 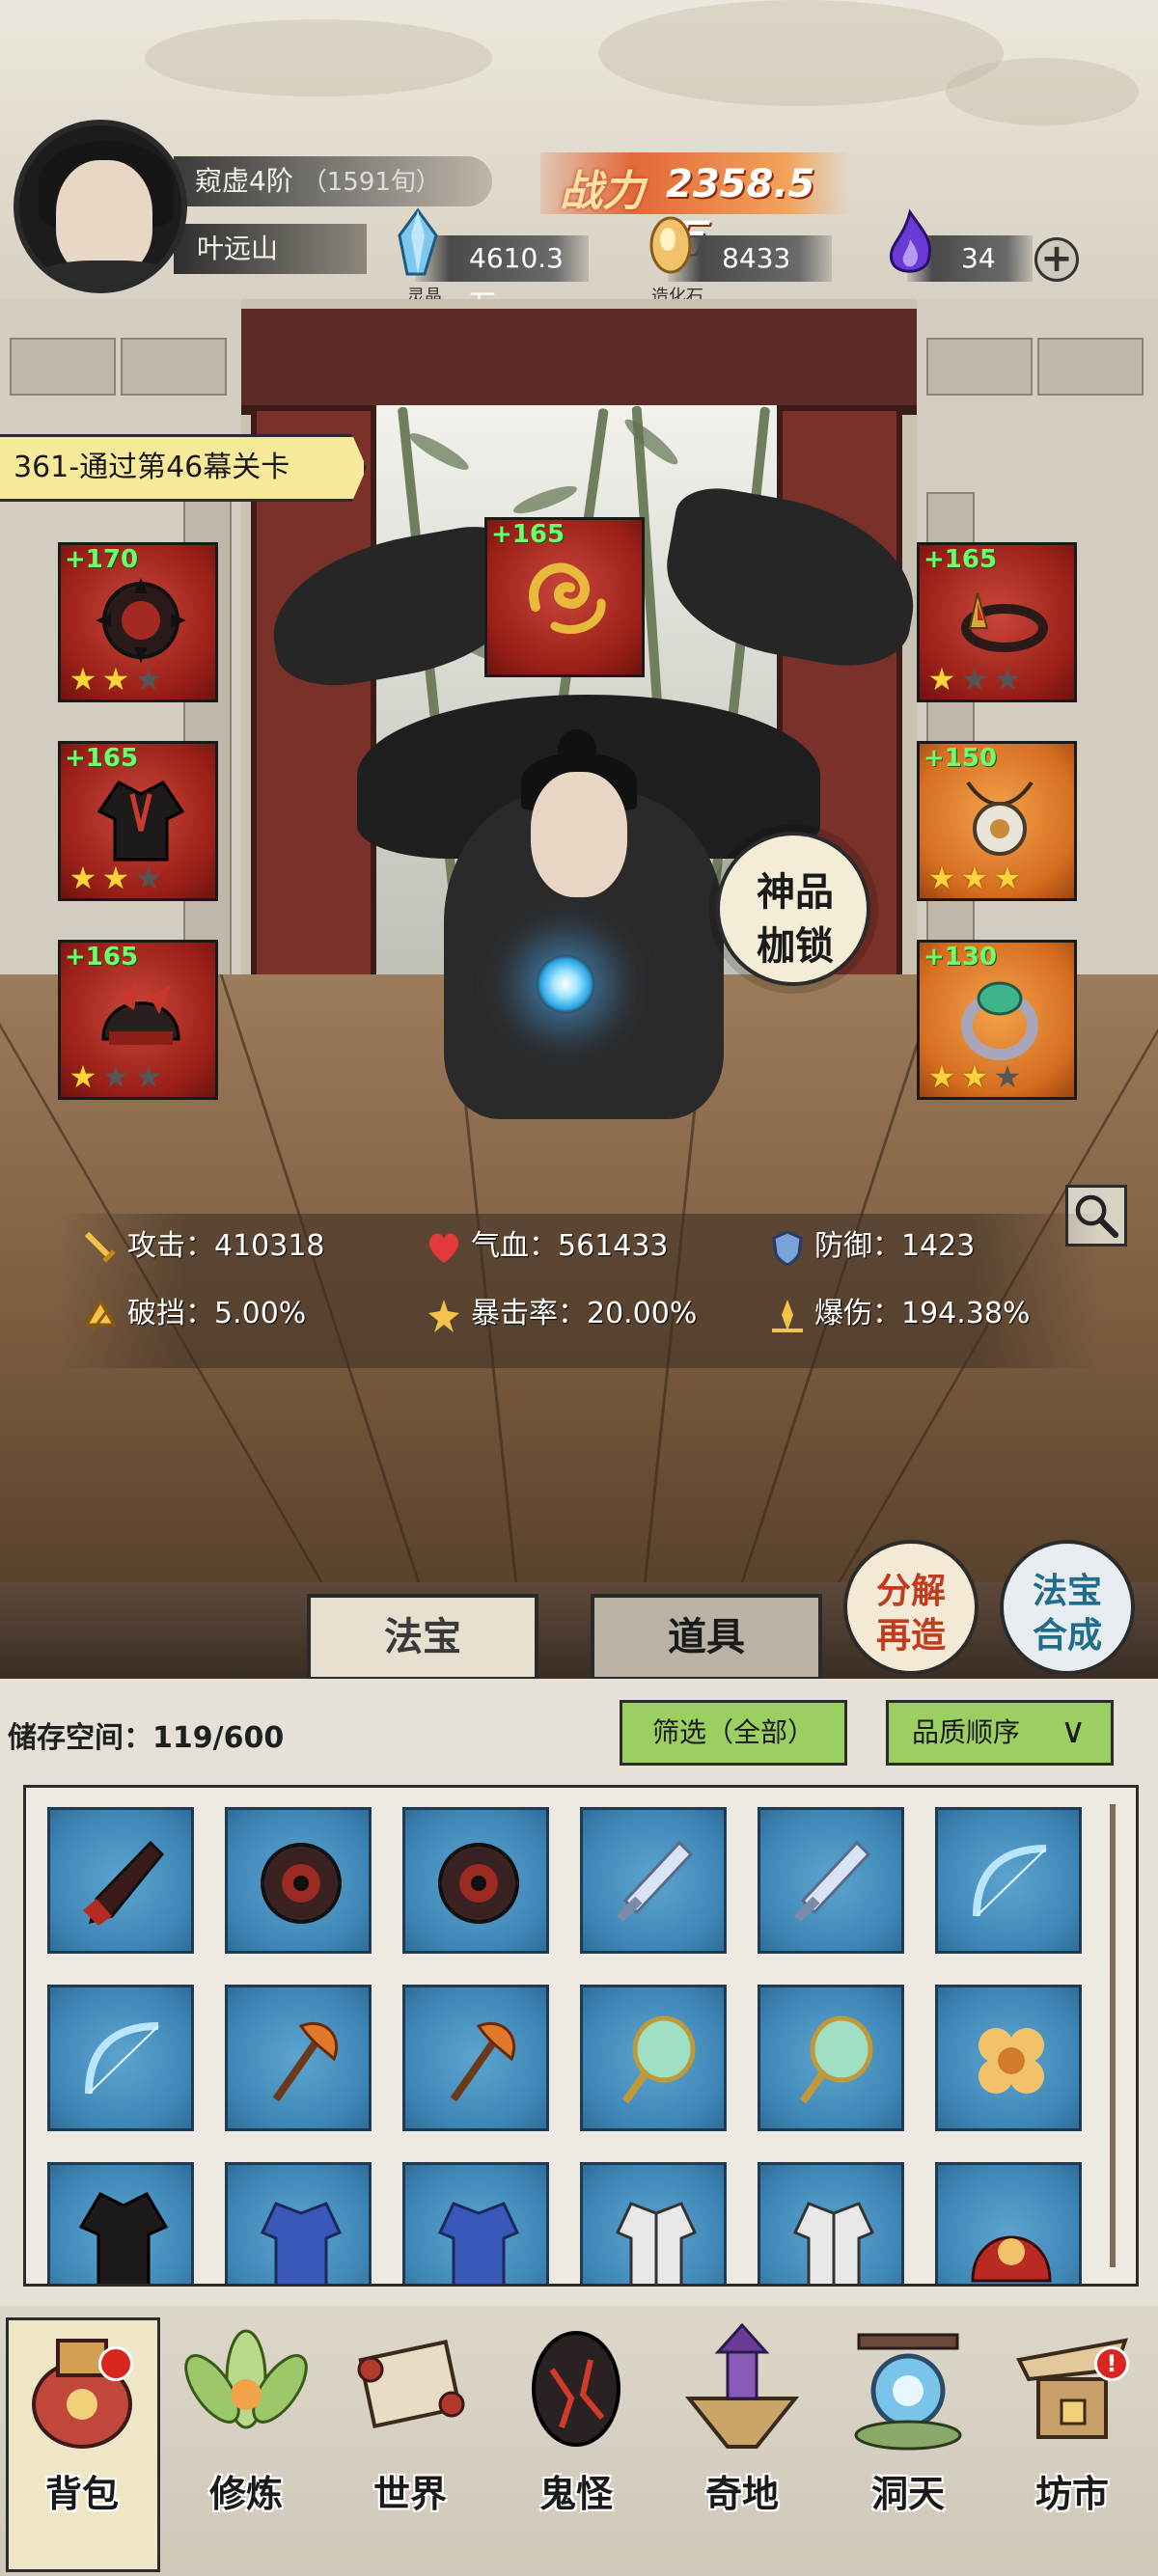 I want to click on stat-defense: 防御：1423, so click(x=871, y=1247).